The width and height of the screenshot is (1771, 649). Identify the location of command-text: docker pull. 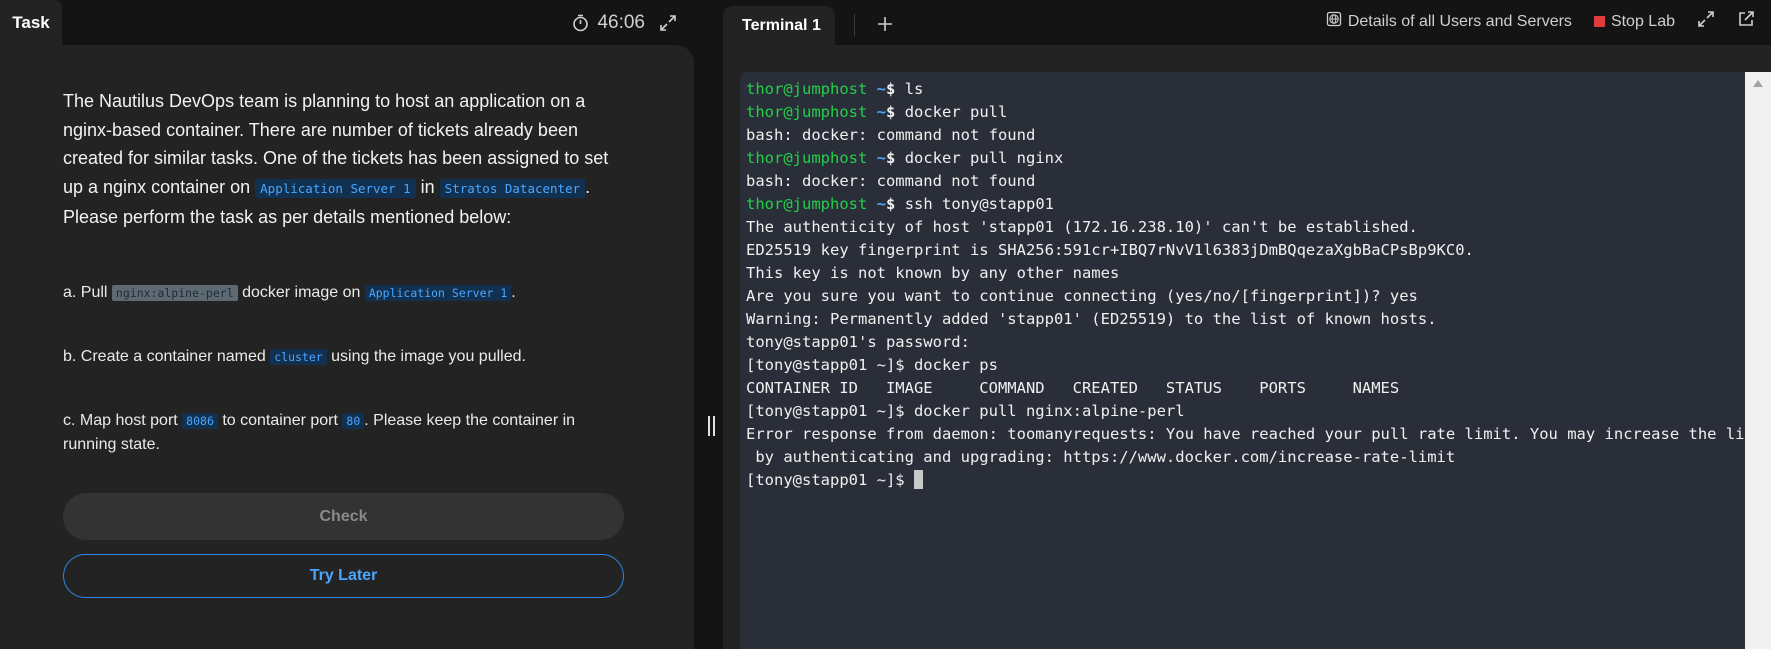
(951, 112).